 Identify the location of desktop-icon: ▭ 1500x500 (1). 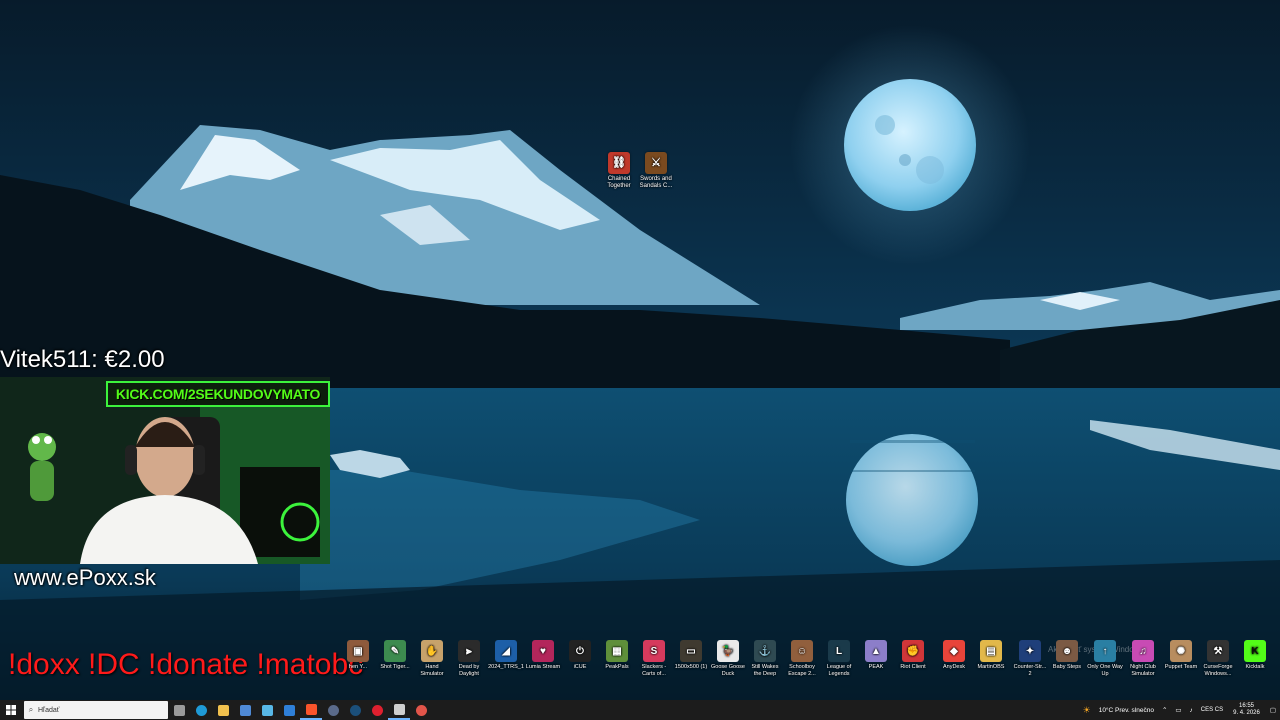
(691, 655).